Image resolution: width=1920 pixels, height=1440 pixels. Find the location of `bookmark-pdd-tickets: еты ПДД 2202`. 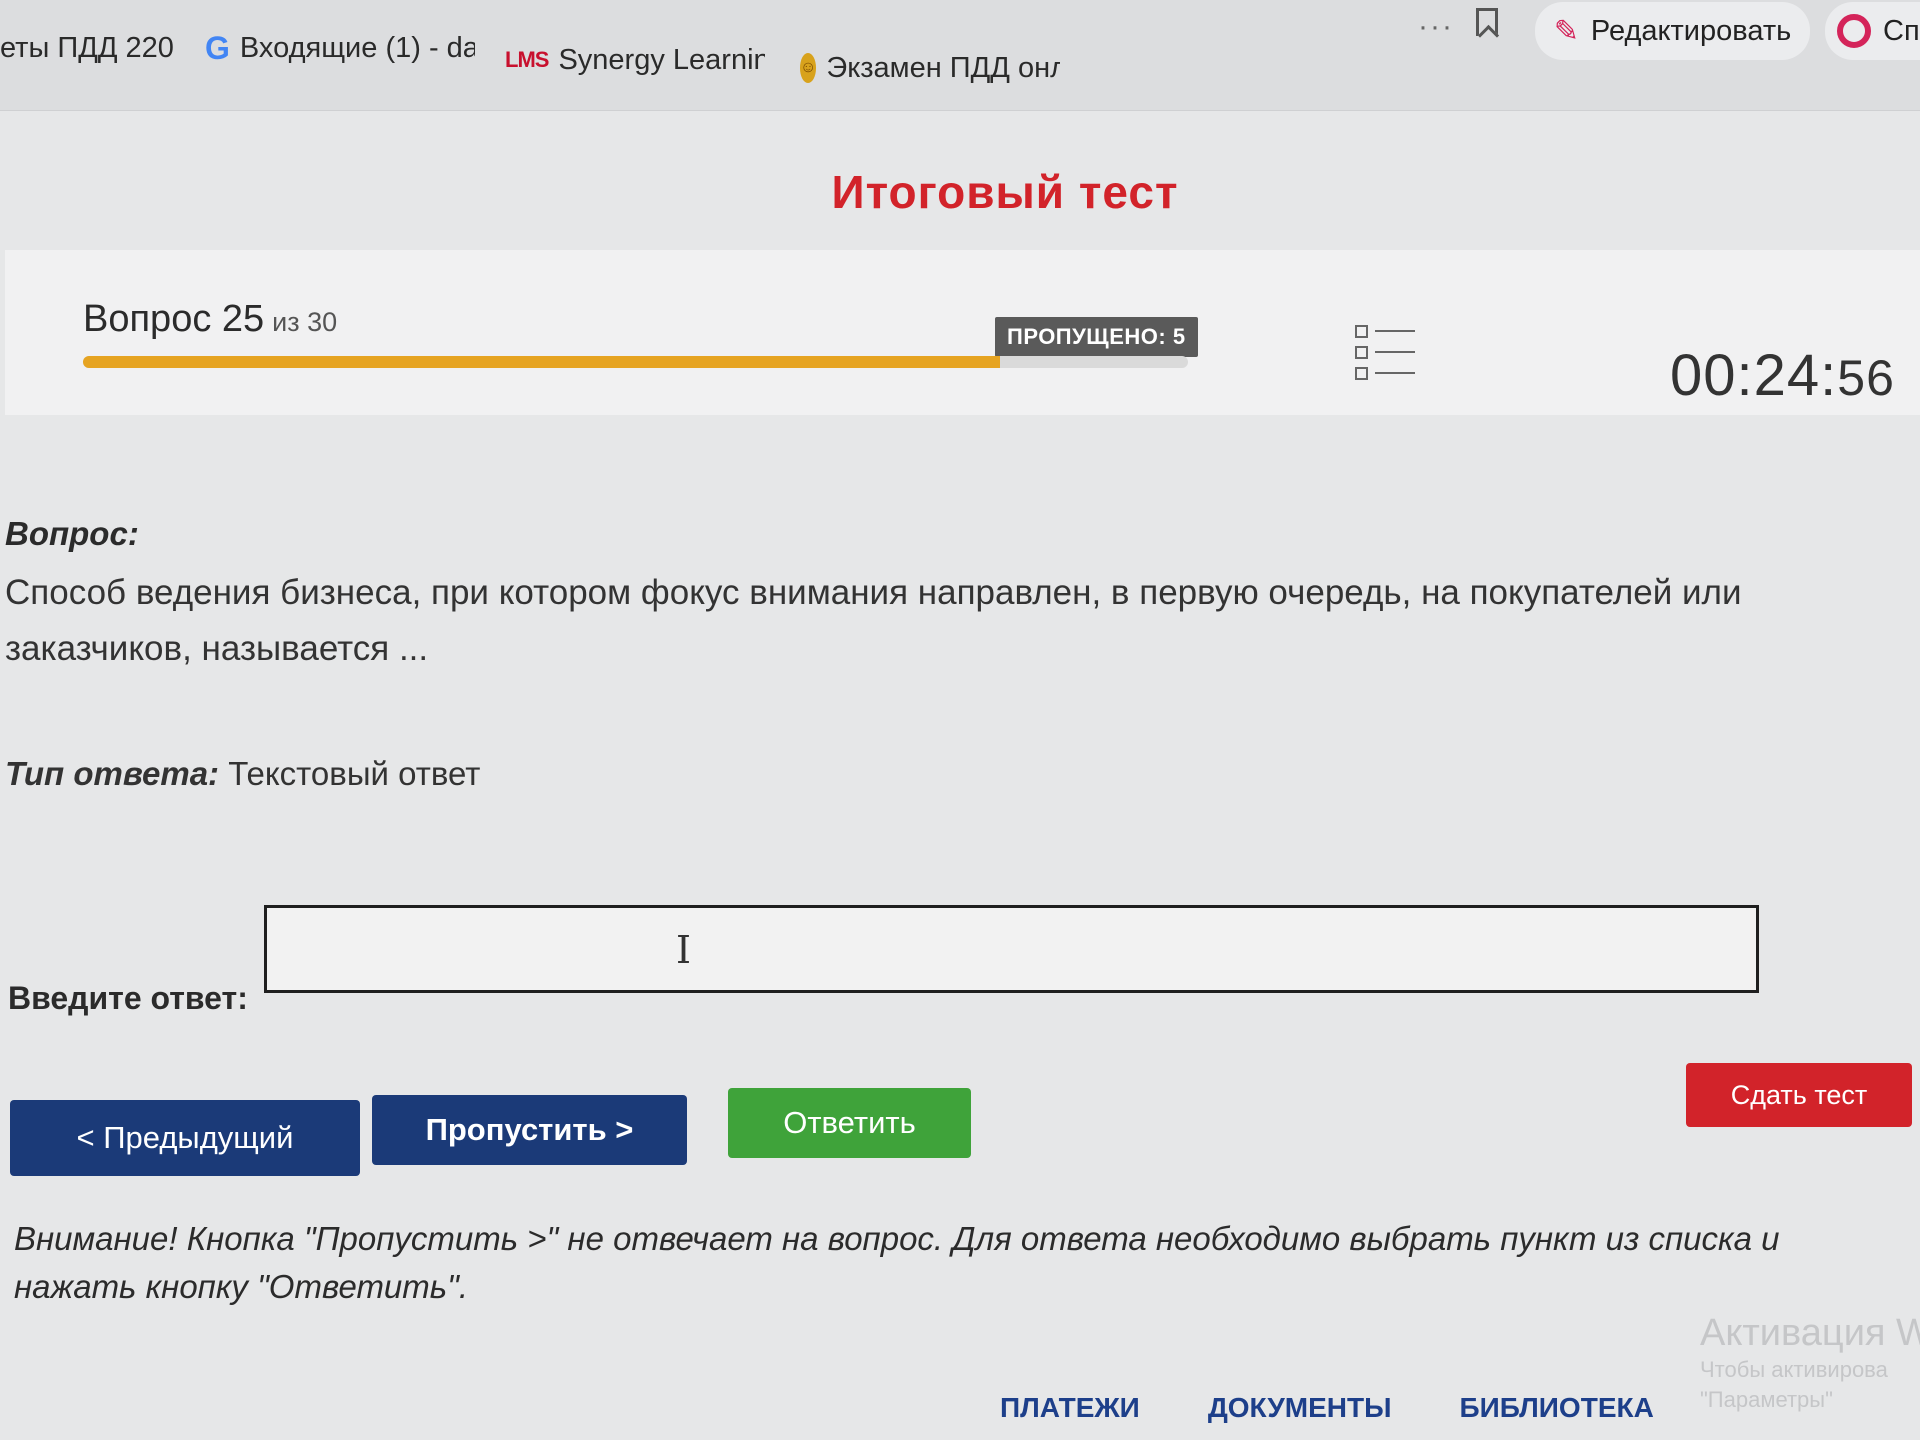

bookmark-pdd-tickets: еты ПДД 2202 is located at coordinates (87, 48).